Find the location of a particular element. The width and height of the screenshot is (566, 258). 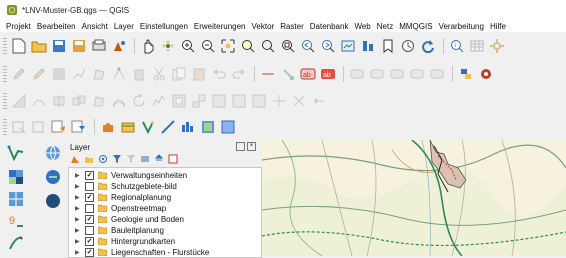

pan-icon is located at coordinates (148, 46).